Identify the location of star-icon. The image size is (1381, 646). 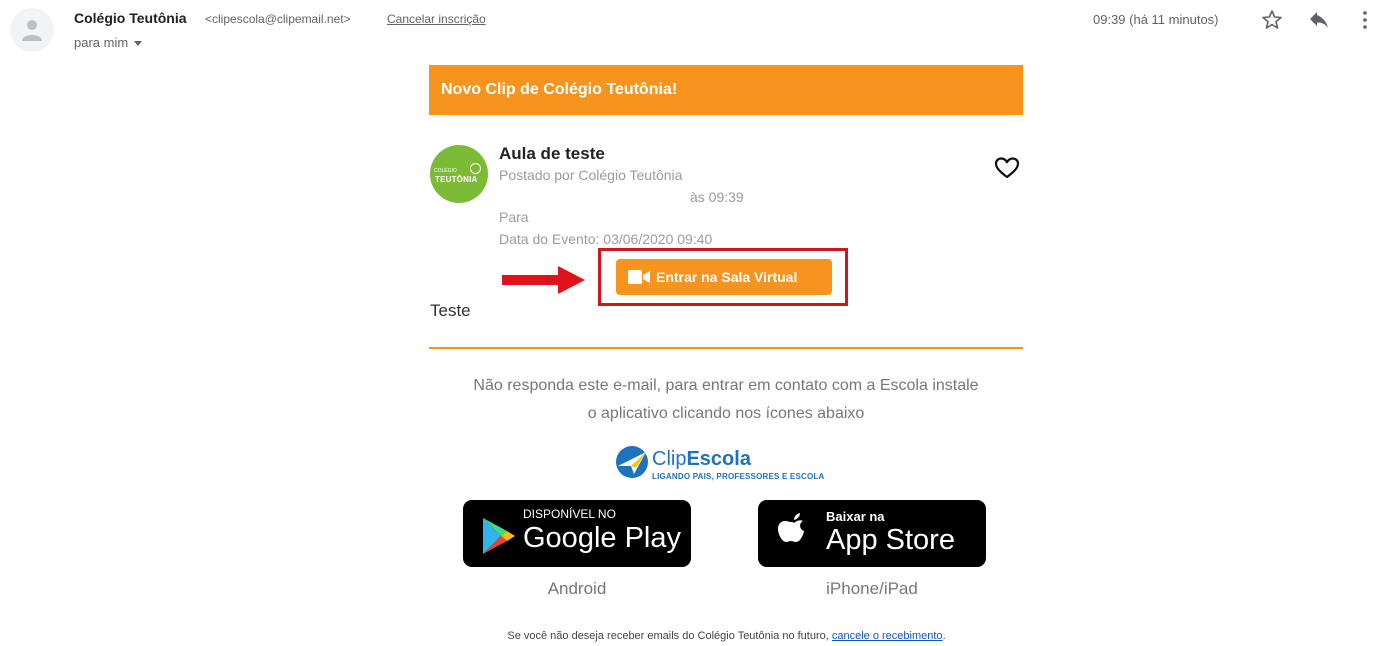
(1272, 20).